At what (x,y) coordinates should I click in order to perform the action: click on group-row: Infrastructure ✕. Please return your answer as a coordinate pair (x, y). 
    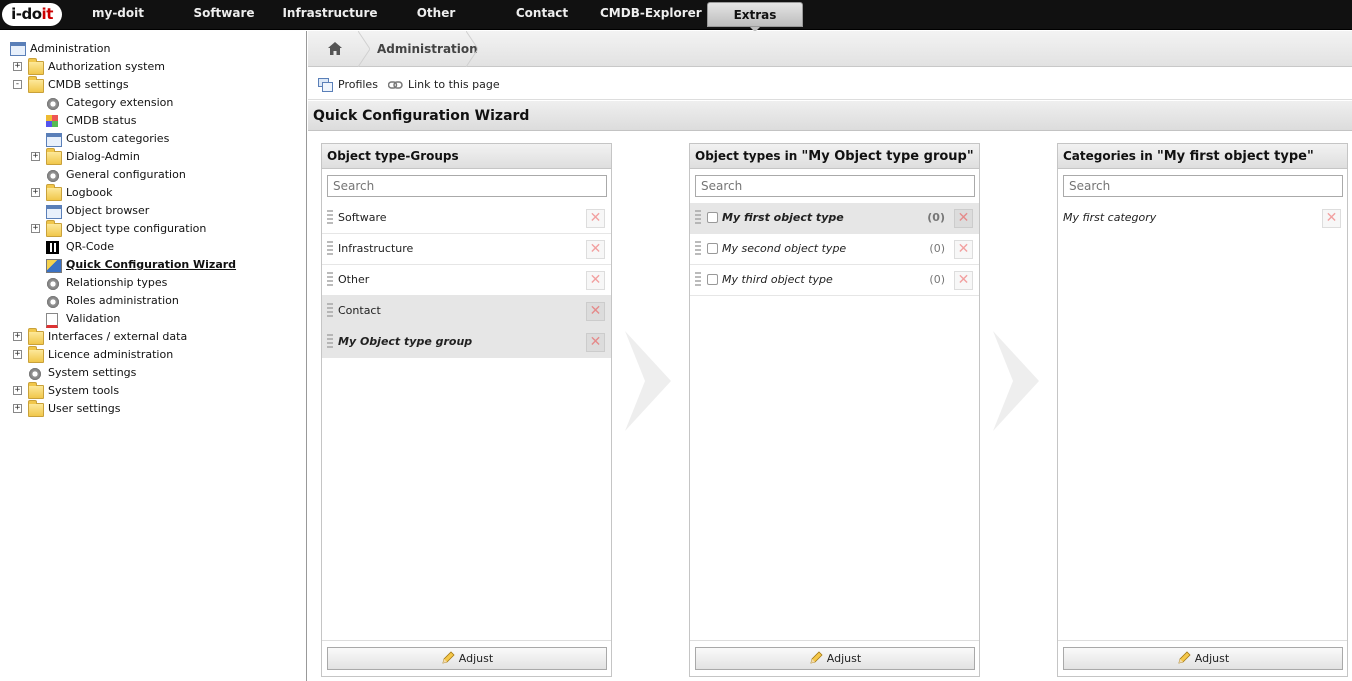
    Looking at the image, I should click on (466, 249).